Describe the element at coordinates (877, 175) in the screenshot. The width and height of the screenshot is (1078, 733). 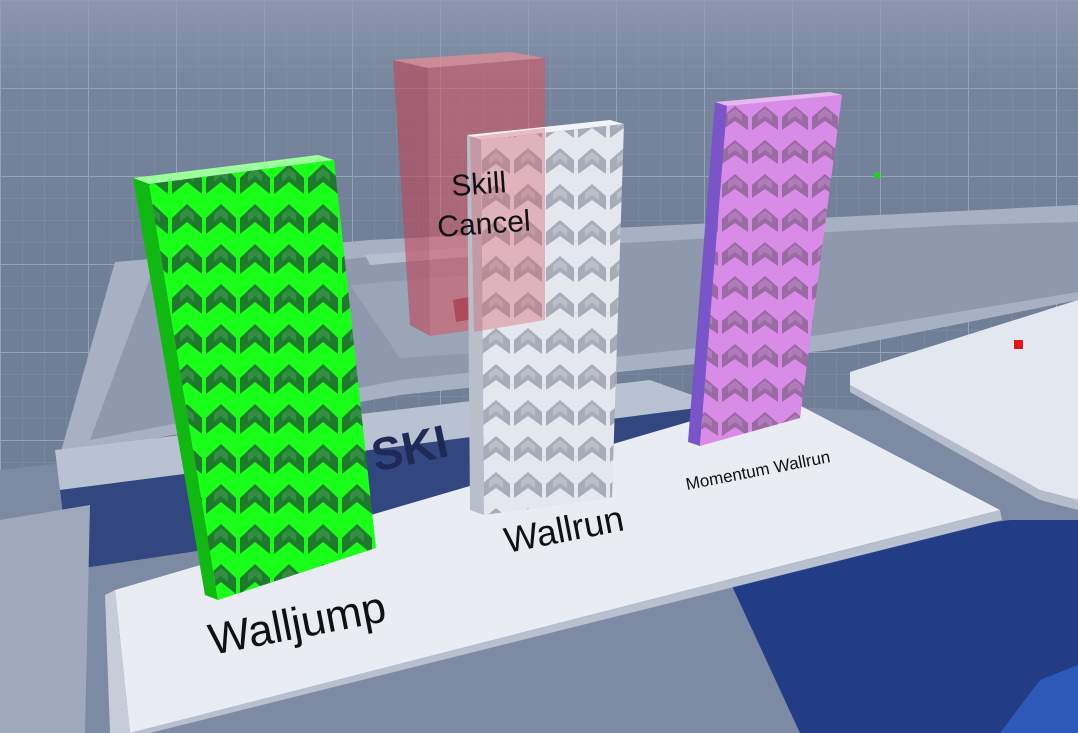
I see `green-marker` at that location.